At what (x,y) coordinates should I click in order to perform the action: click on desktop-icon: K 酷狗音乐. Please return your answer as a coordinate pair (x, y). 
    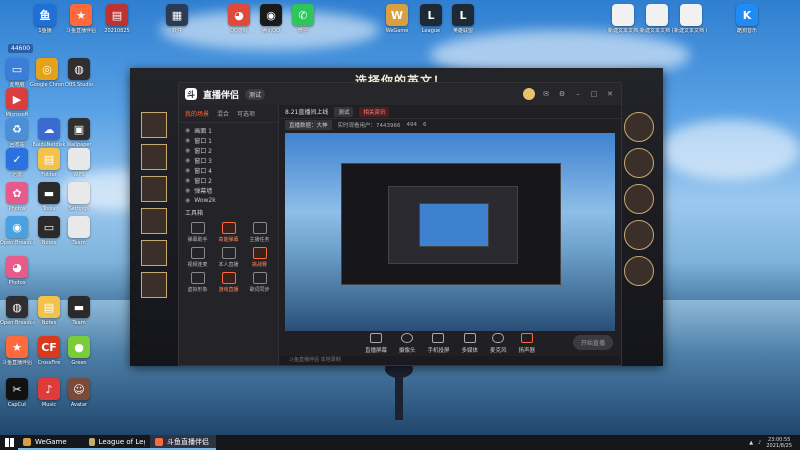
    Looking at the image, I should click on (747, 19).